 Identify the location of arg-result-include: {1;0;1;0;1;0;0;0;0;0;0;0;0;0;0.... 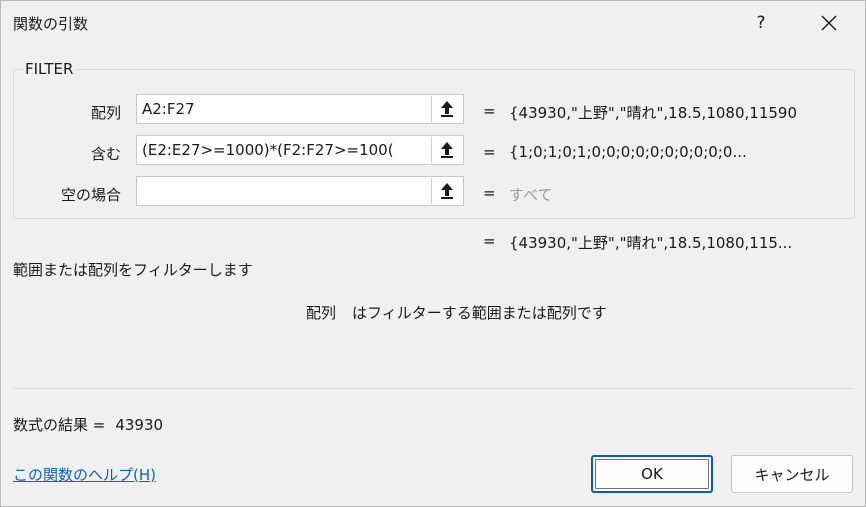
(628, 152).